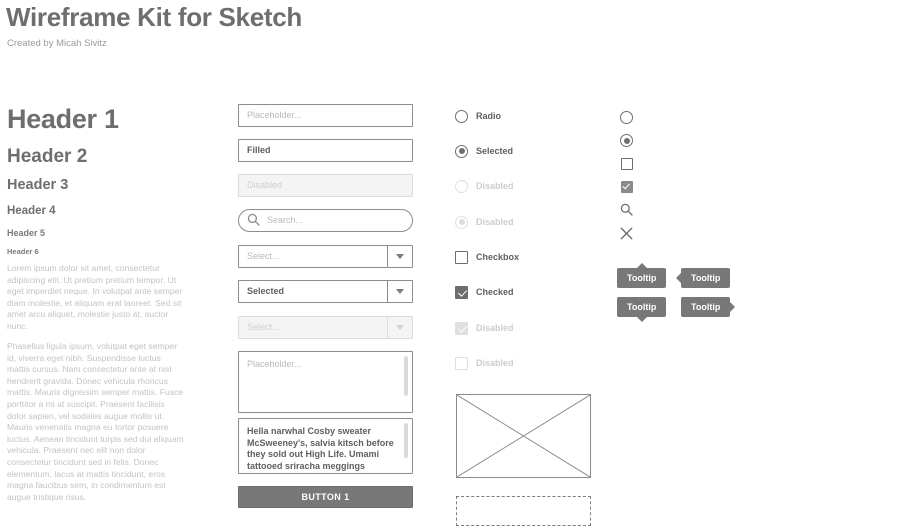 The width and height of the screenshot is (900, 526). Describe the element at coordinates (626, 163) in the screenshot. I see `square-icon` at that location.